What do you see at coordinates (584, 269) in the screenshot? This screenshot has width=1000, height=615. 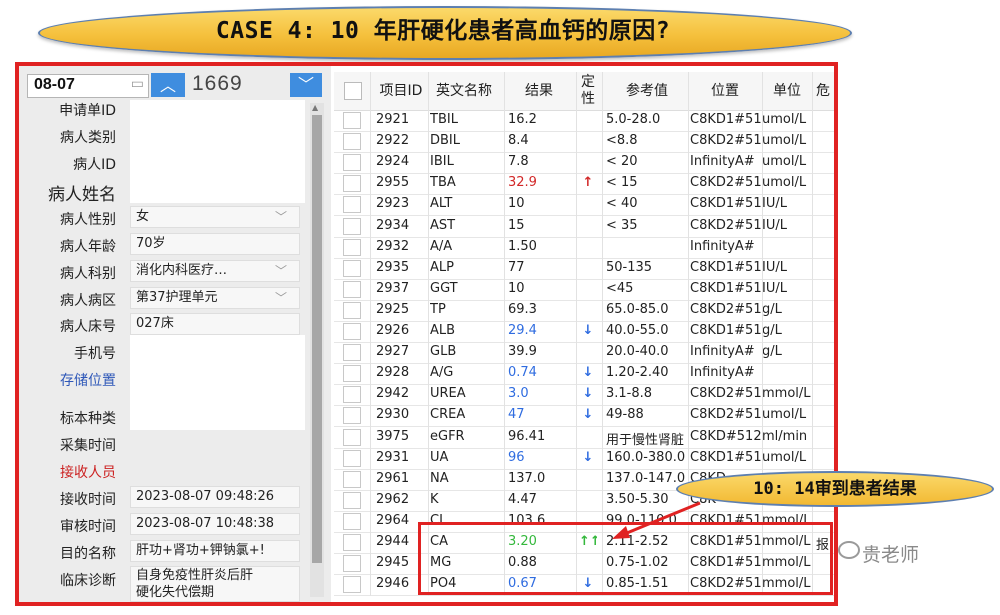 I see `table-row: 2935 ALP 77 50-135 C8KD1#51 IU/L` at bounding box center [584, 269].